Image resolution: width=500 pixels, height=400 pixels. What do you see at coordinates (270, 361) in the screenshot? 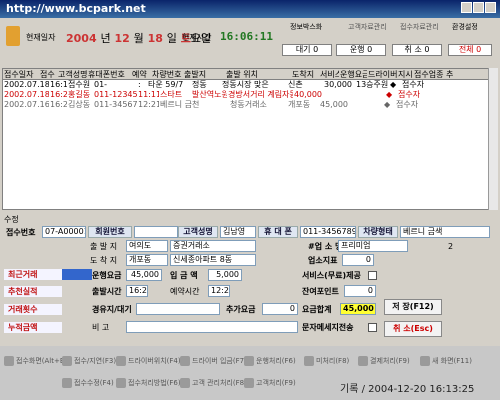
I see `trip-process-button: 운행처리(F6)` at bounding box center [270, 361].